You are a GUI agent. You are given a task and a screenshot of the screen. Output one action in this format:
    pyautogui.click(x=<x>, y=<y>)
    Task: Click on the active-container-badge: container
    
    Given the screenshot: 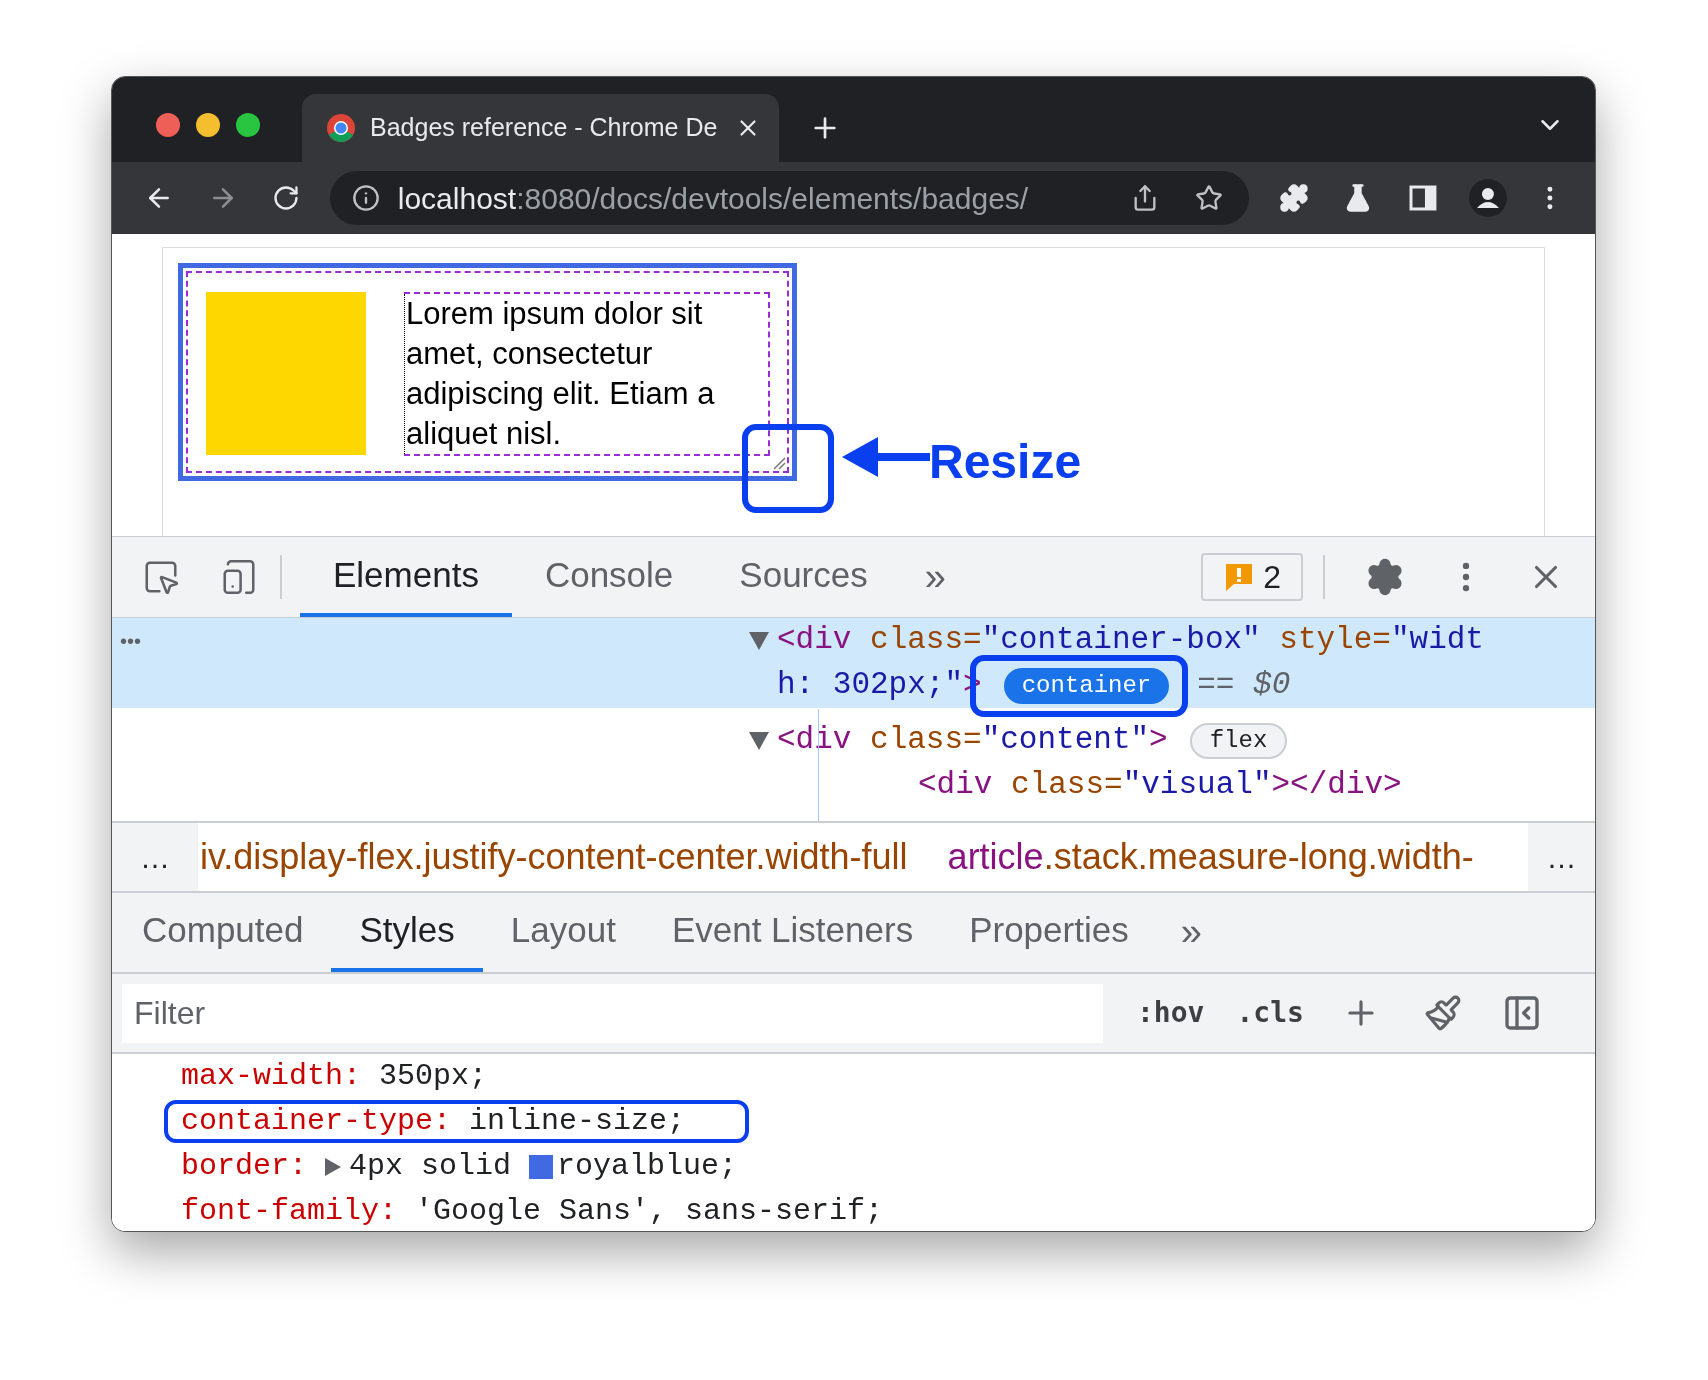 What is the action you would take?
    pyautogui.click(x=1086, y=685)
    